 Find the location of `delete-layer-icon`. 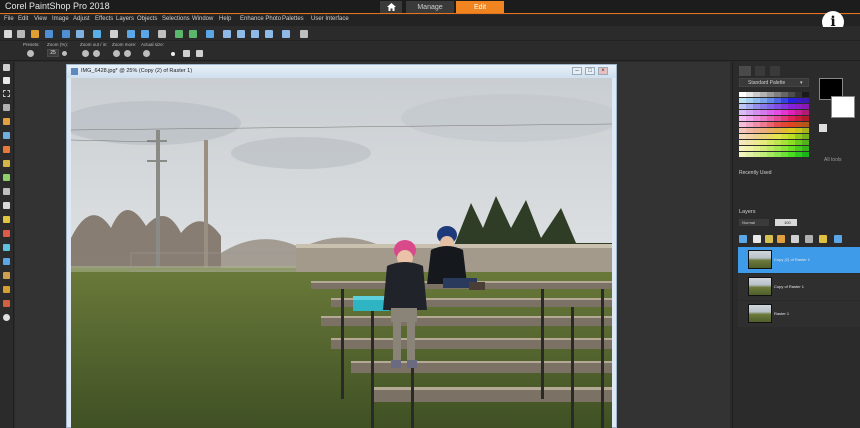

delete-layer-icon is located at coordinates (838, 239).